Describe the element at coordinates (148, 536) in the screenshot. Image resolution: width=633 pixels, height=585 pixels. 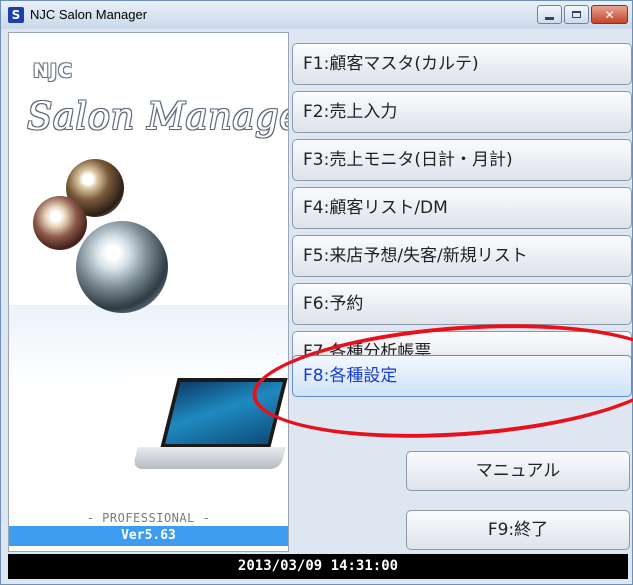
I see `version-label: Ver5.63` at that location.